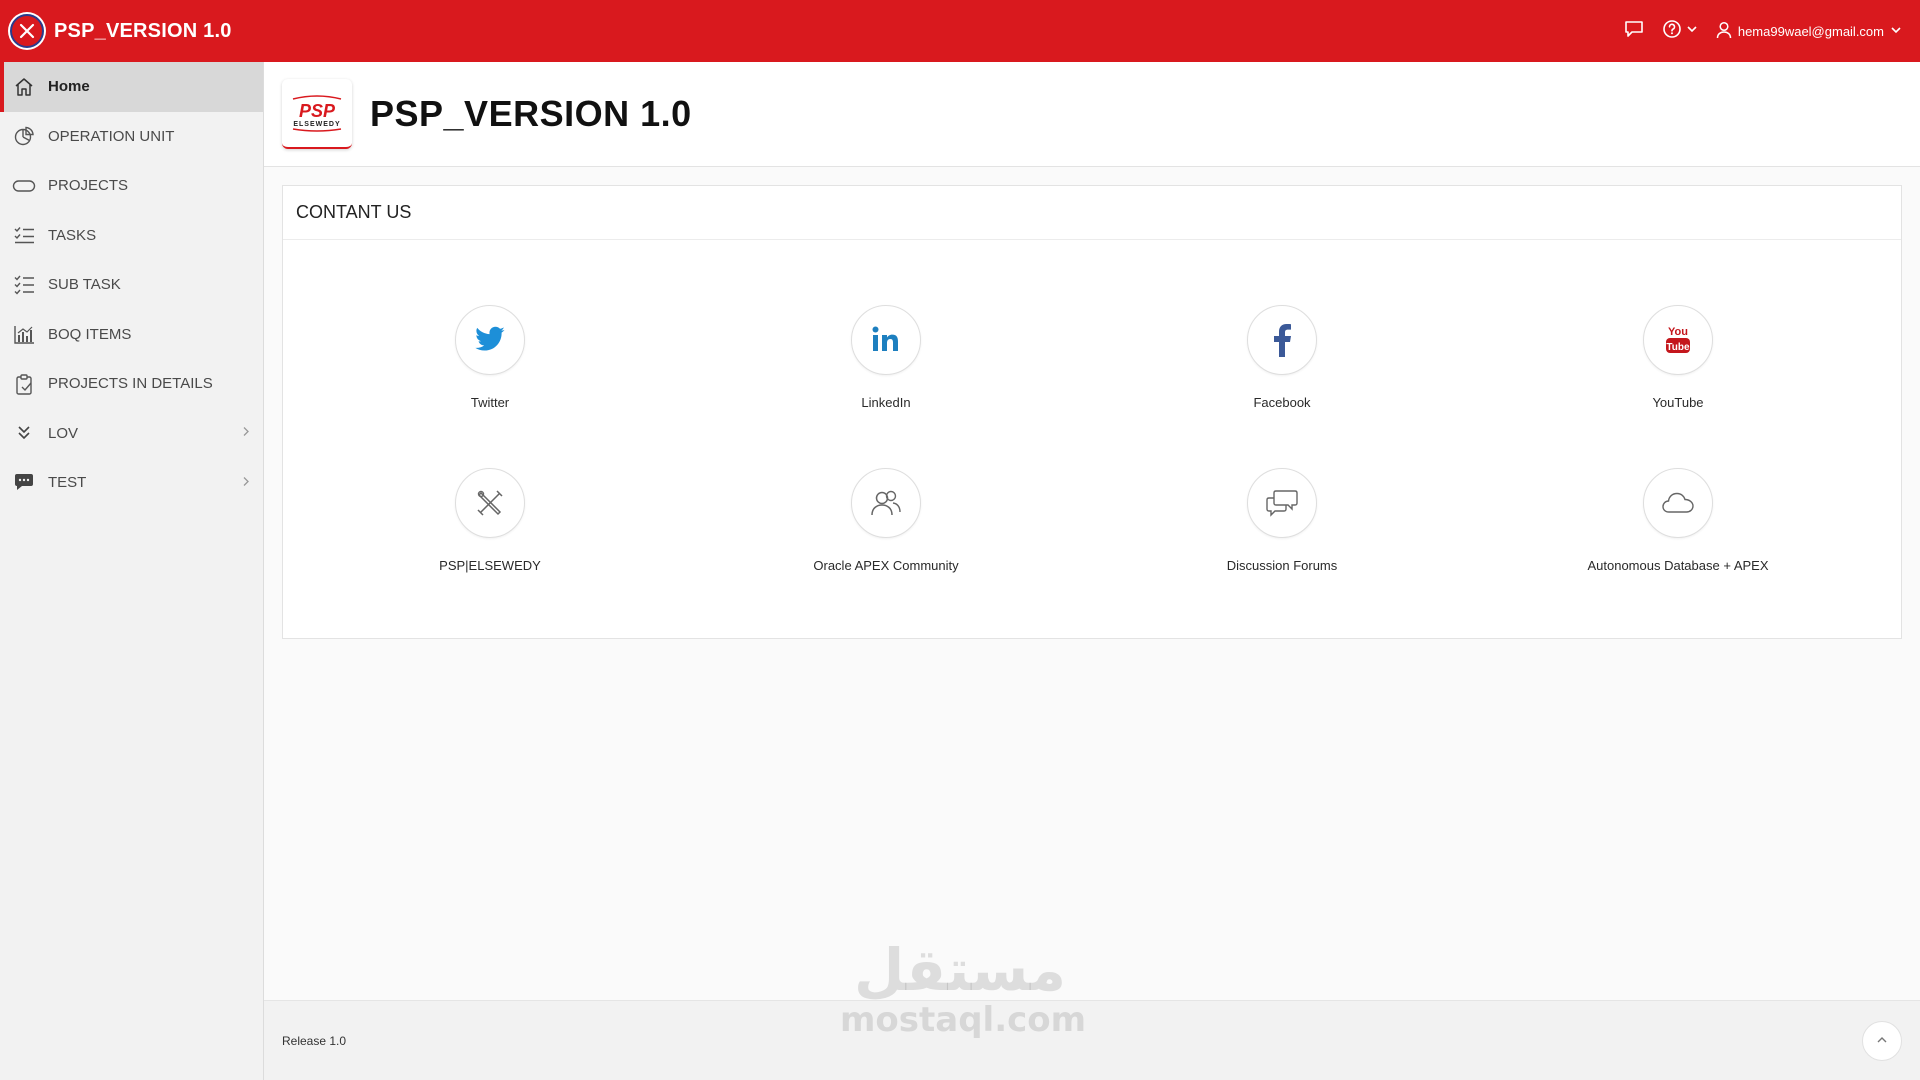  What do you see at coordinates (1282, 503) in the screenshot?
I see `comments-icon` at bounding box center [1282, 503].